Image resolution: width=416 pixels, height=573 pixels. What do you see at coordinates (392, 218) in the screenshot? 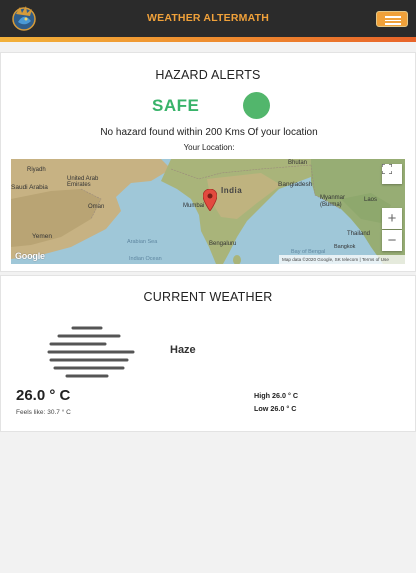
I see `zoom-in-button: +` at bounding box center [392, 218].